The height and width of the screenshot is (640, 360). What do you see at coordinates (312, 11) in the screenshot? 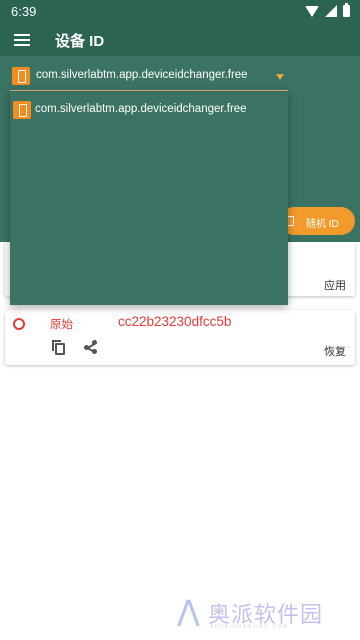
I see `wifi-icon` at bounding box center [312, 11].